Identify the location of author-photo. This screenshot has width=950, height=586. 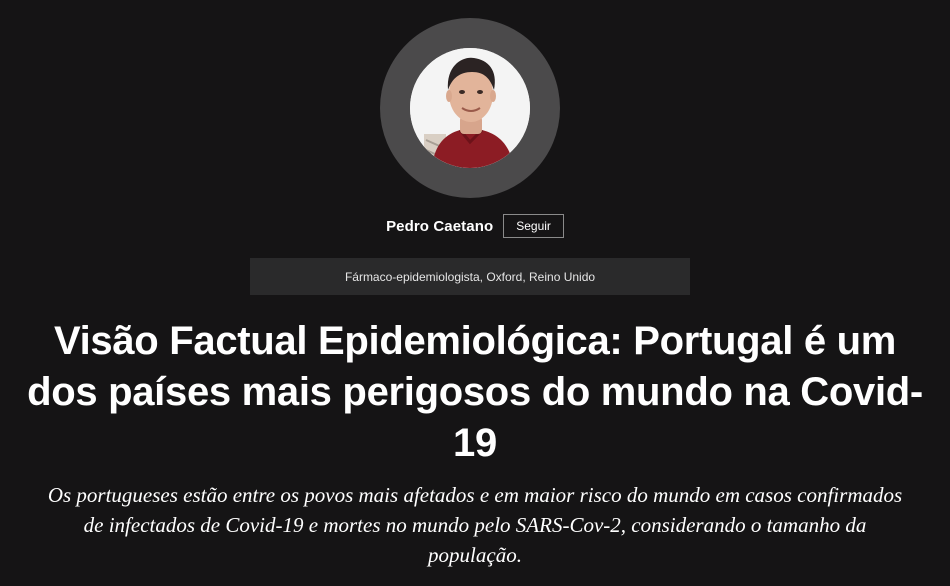
(470, 108).